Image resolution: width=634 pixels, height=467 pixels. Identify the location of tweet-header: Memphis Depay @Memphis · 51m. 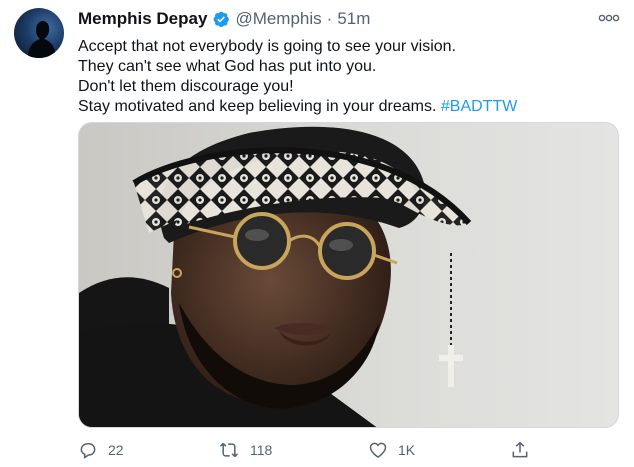
(224, 19).